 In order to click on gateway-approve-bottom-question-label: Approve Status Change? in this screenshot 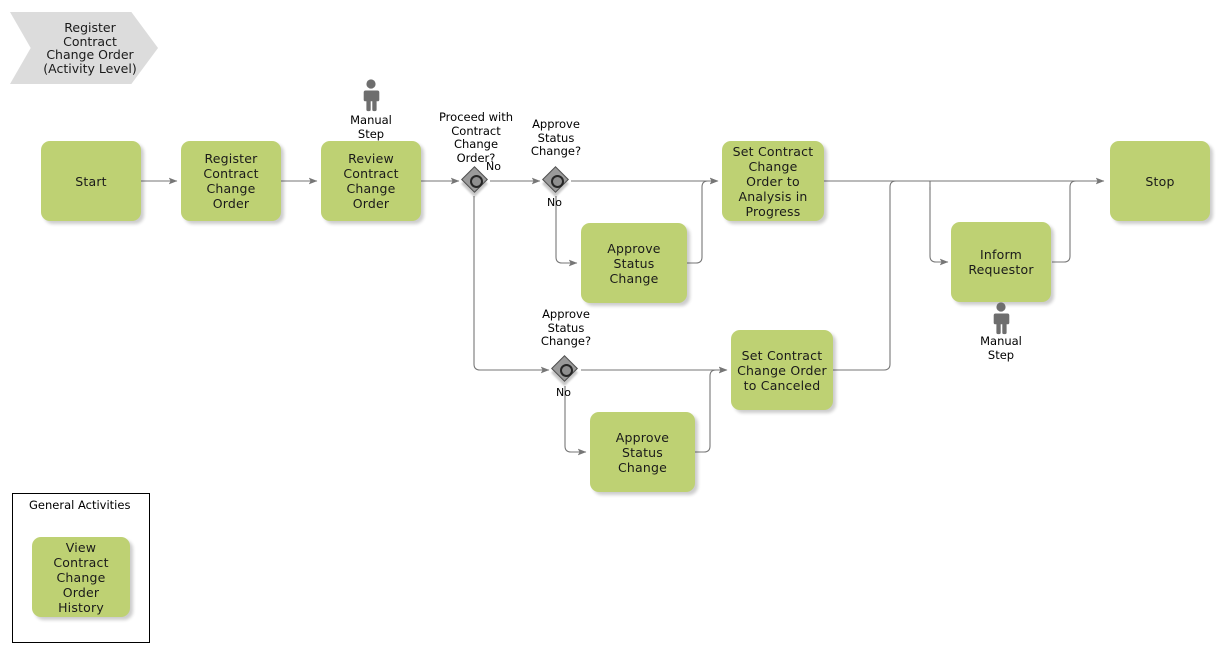, I will do `click(566, 327)`.